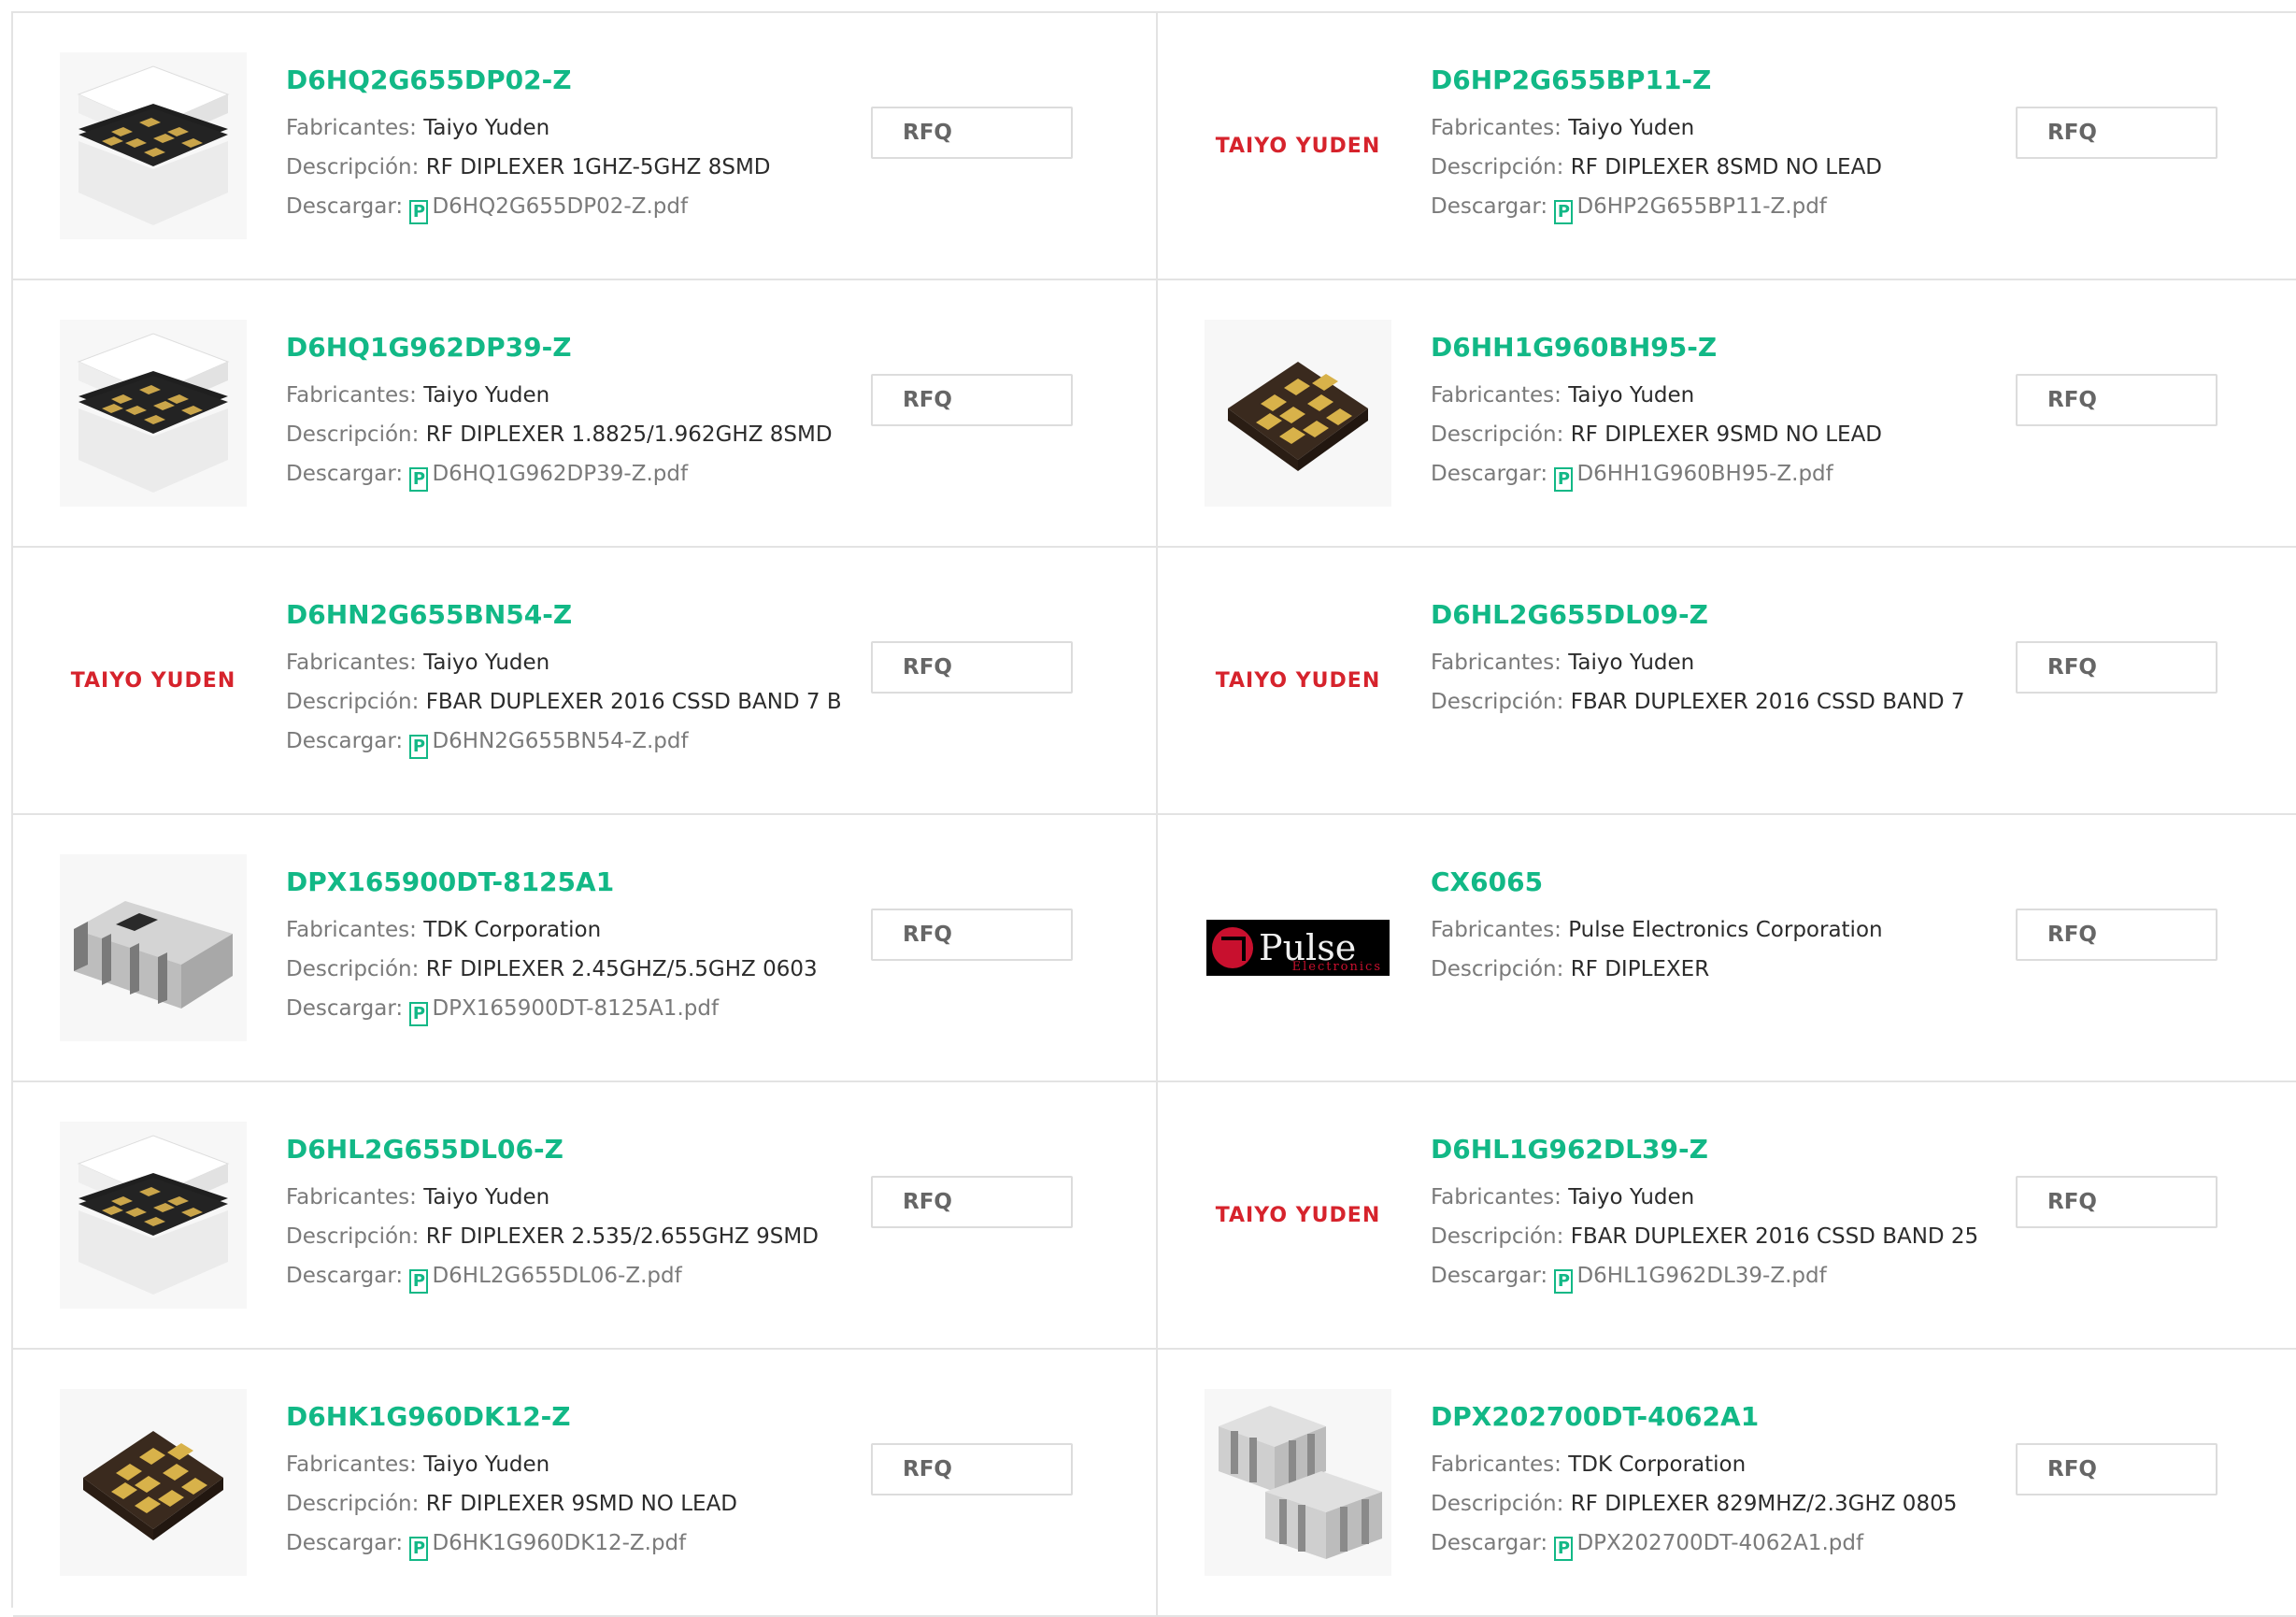  I want to click on datasheet-pdf-link: P D6HQ1G962DP39-Z.pdf, so click(548, 477).